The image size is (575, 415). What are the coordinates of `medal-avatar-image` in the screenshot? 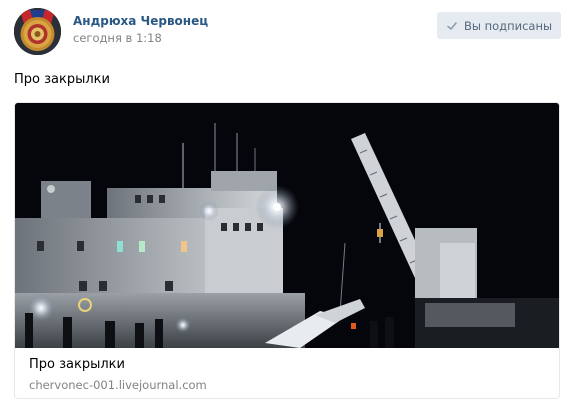 It's located at (37, 31).